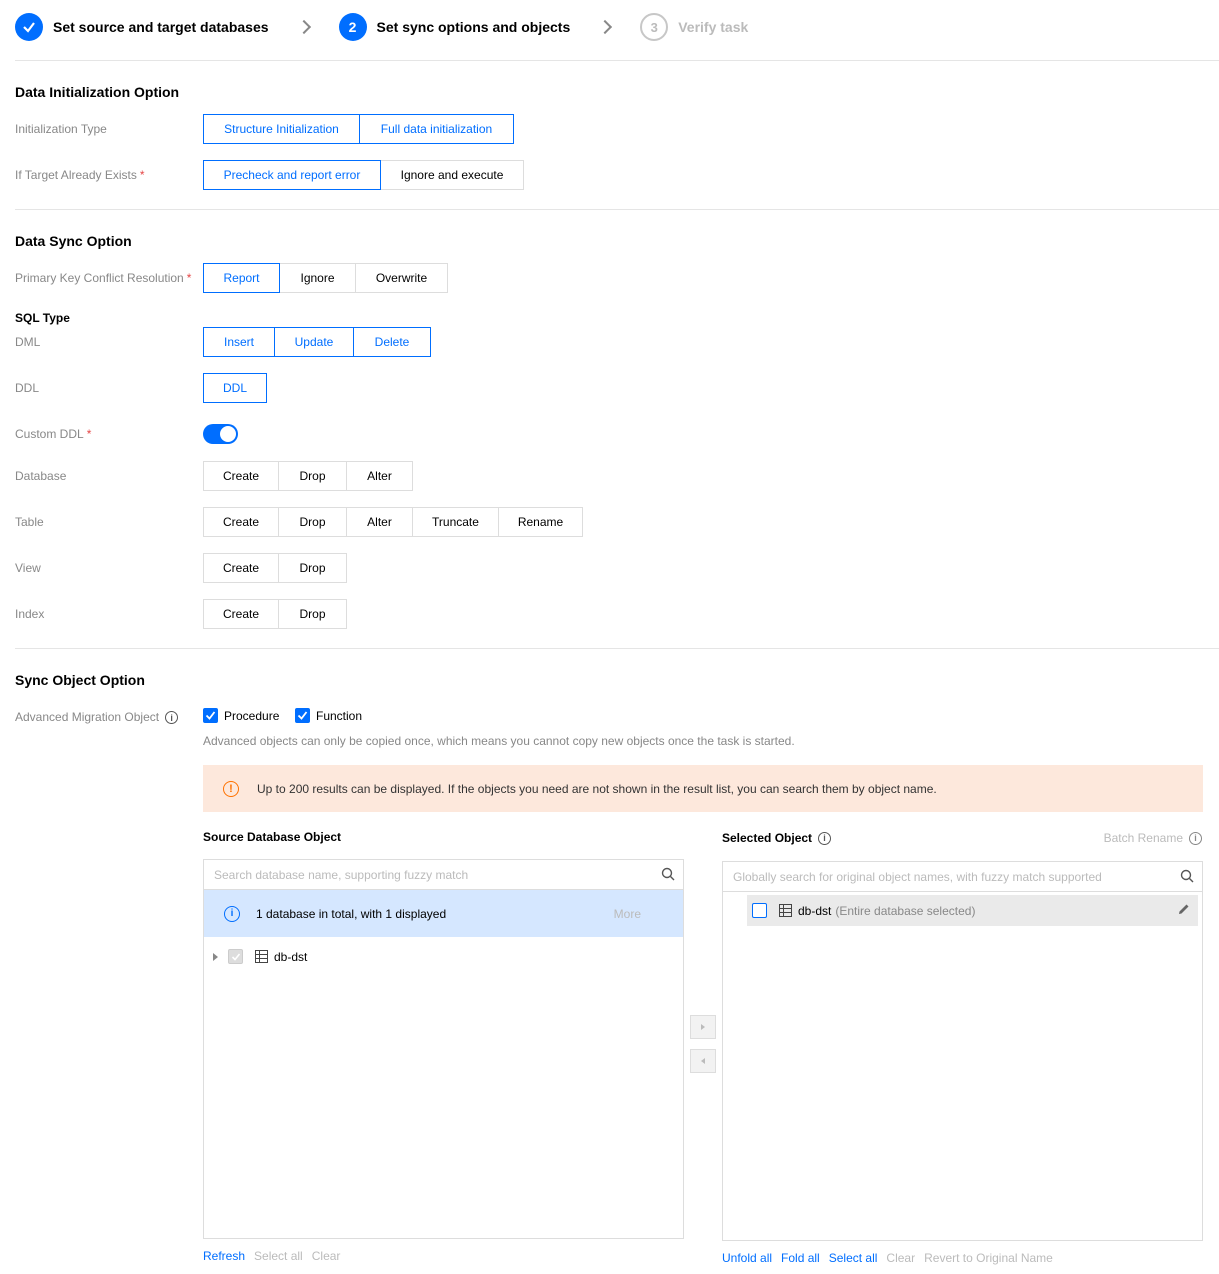 This screenshot has width=1219, height=1274. Describe the element at coordinates (241, 476) in the screenshot. I see `db-create-button: Create` at that location.